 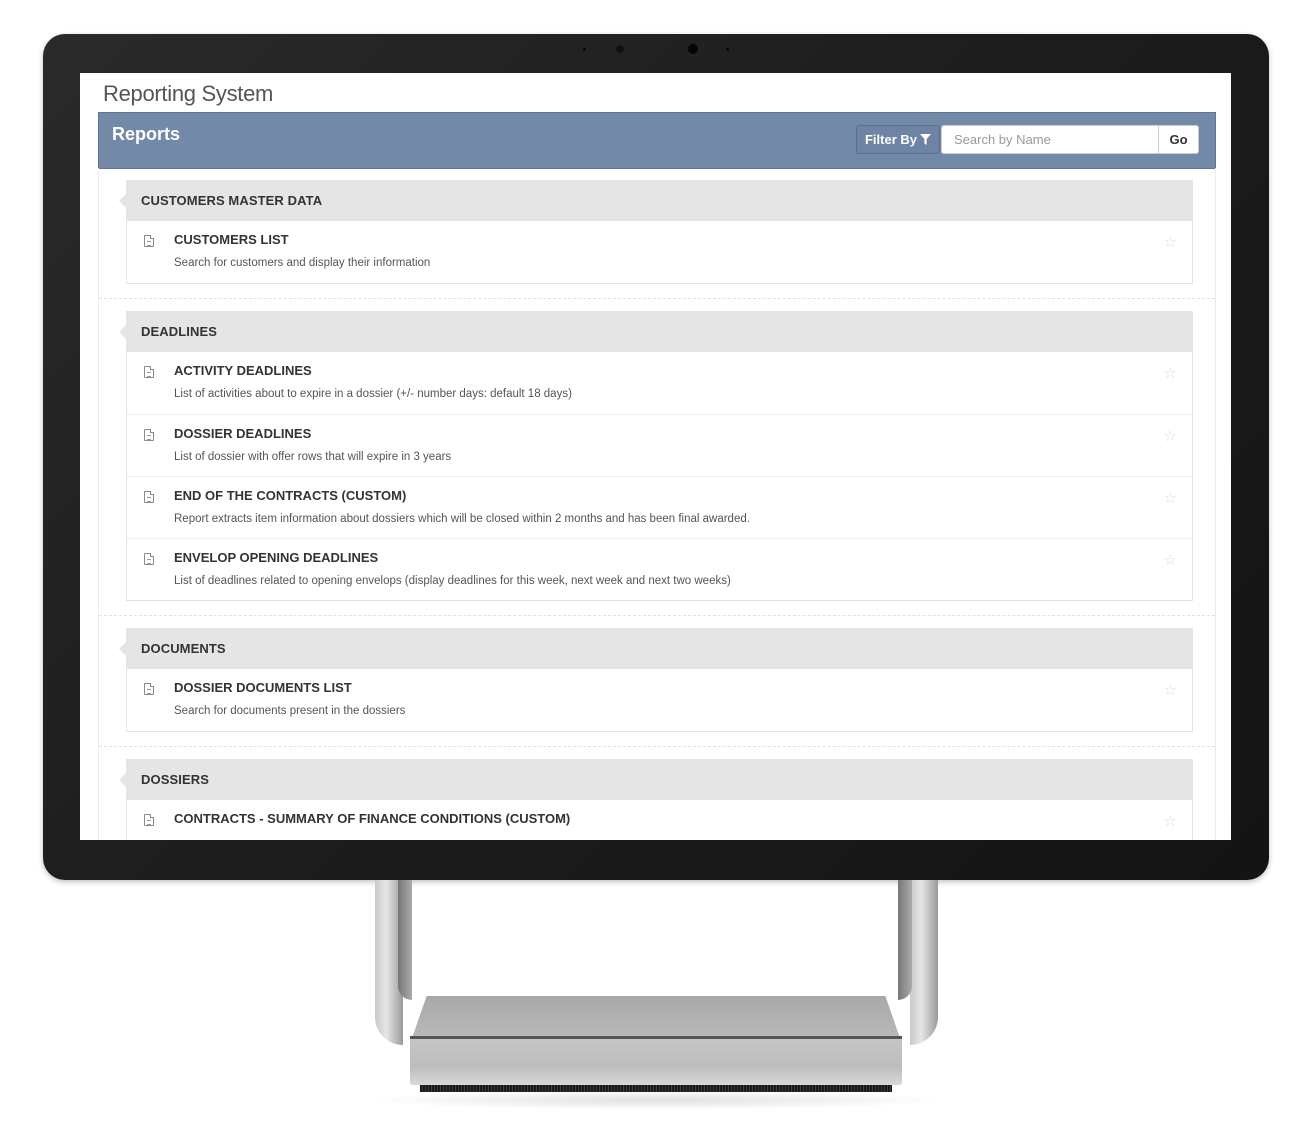 What do you see at coordinates (656, 1017) in the screenshot?
I see `monitor-base-top` at bounding box center [656, 1017].